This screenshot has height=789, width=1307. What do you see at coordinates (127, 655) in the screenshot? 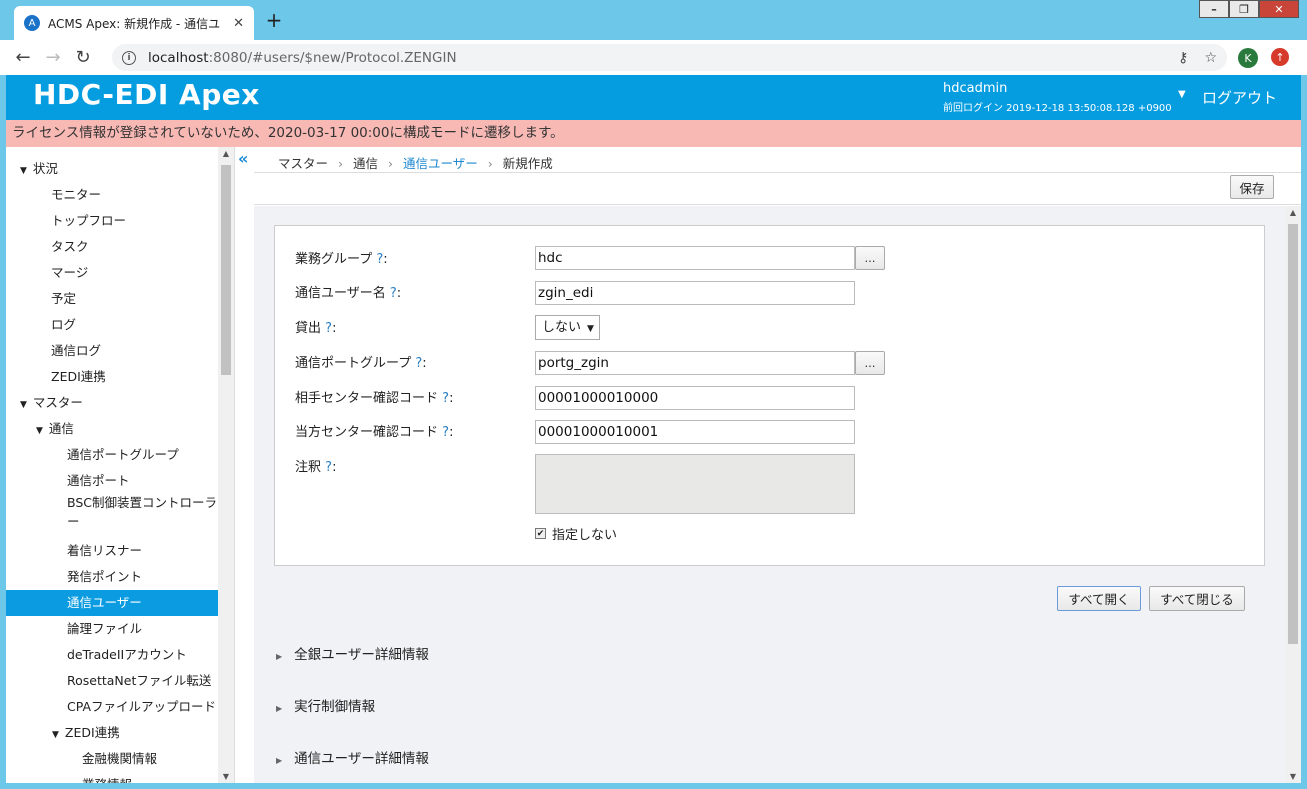
I see `sidebar-item-detrade: deTradeIIアカウント` at bounding box center [127, 655].